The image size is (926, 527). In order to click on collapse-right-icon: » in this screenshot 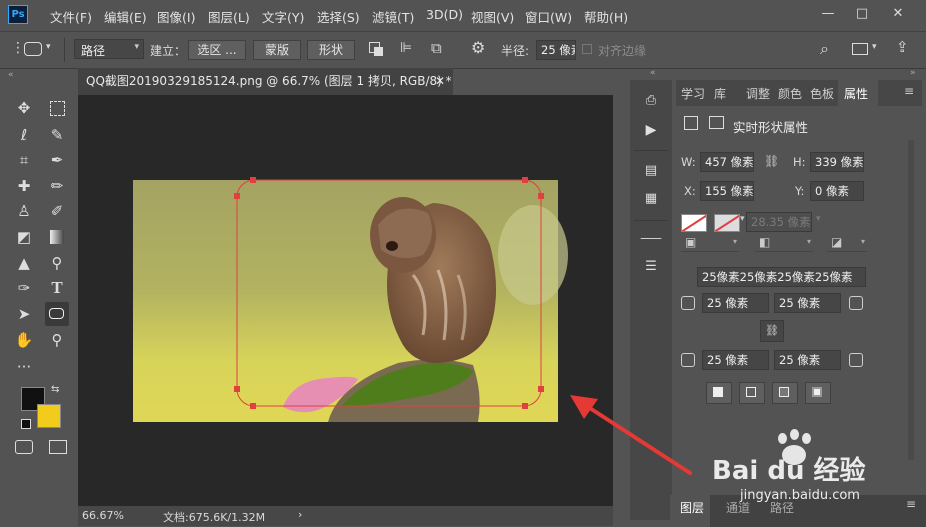, I will do `click(913, 73)`.